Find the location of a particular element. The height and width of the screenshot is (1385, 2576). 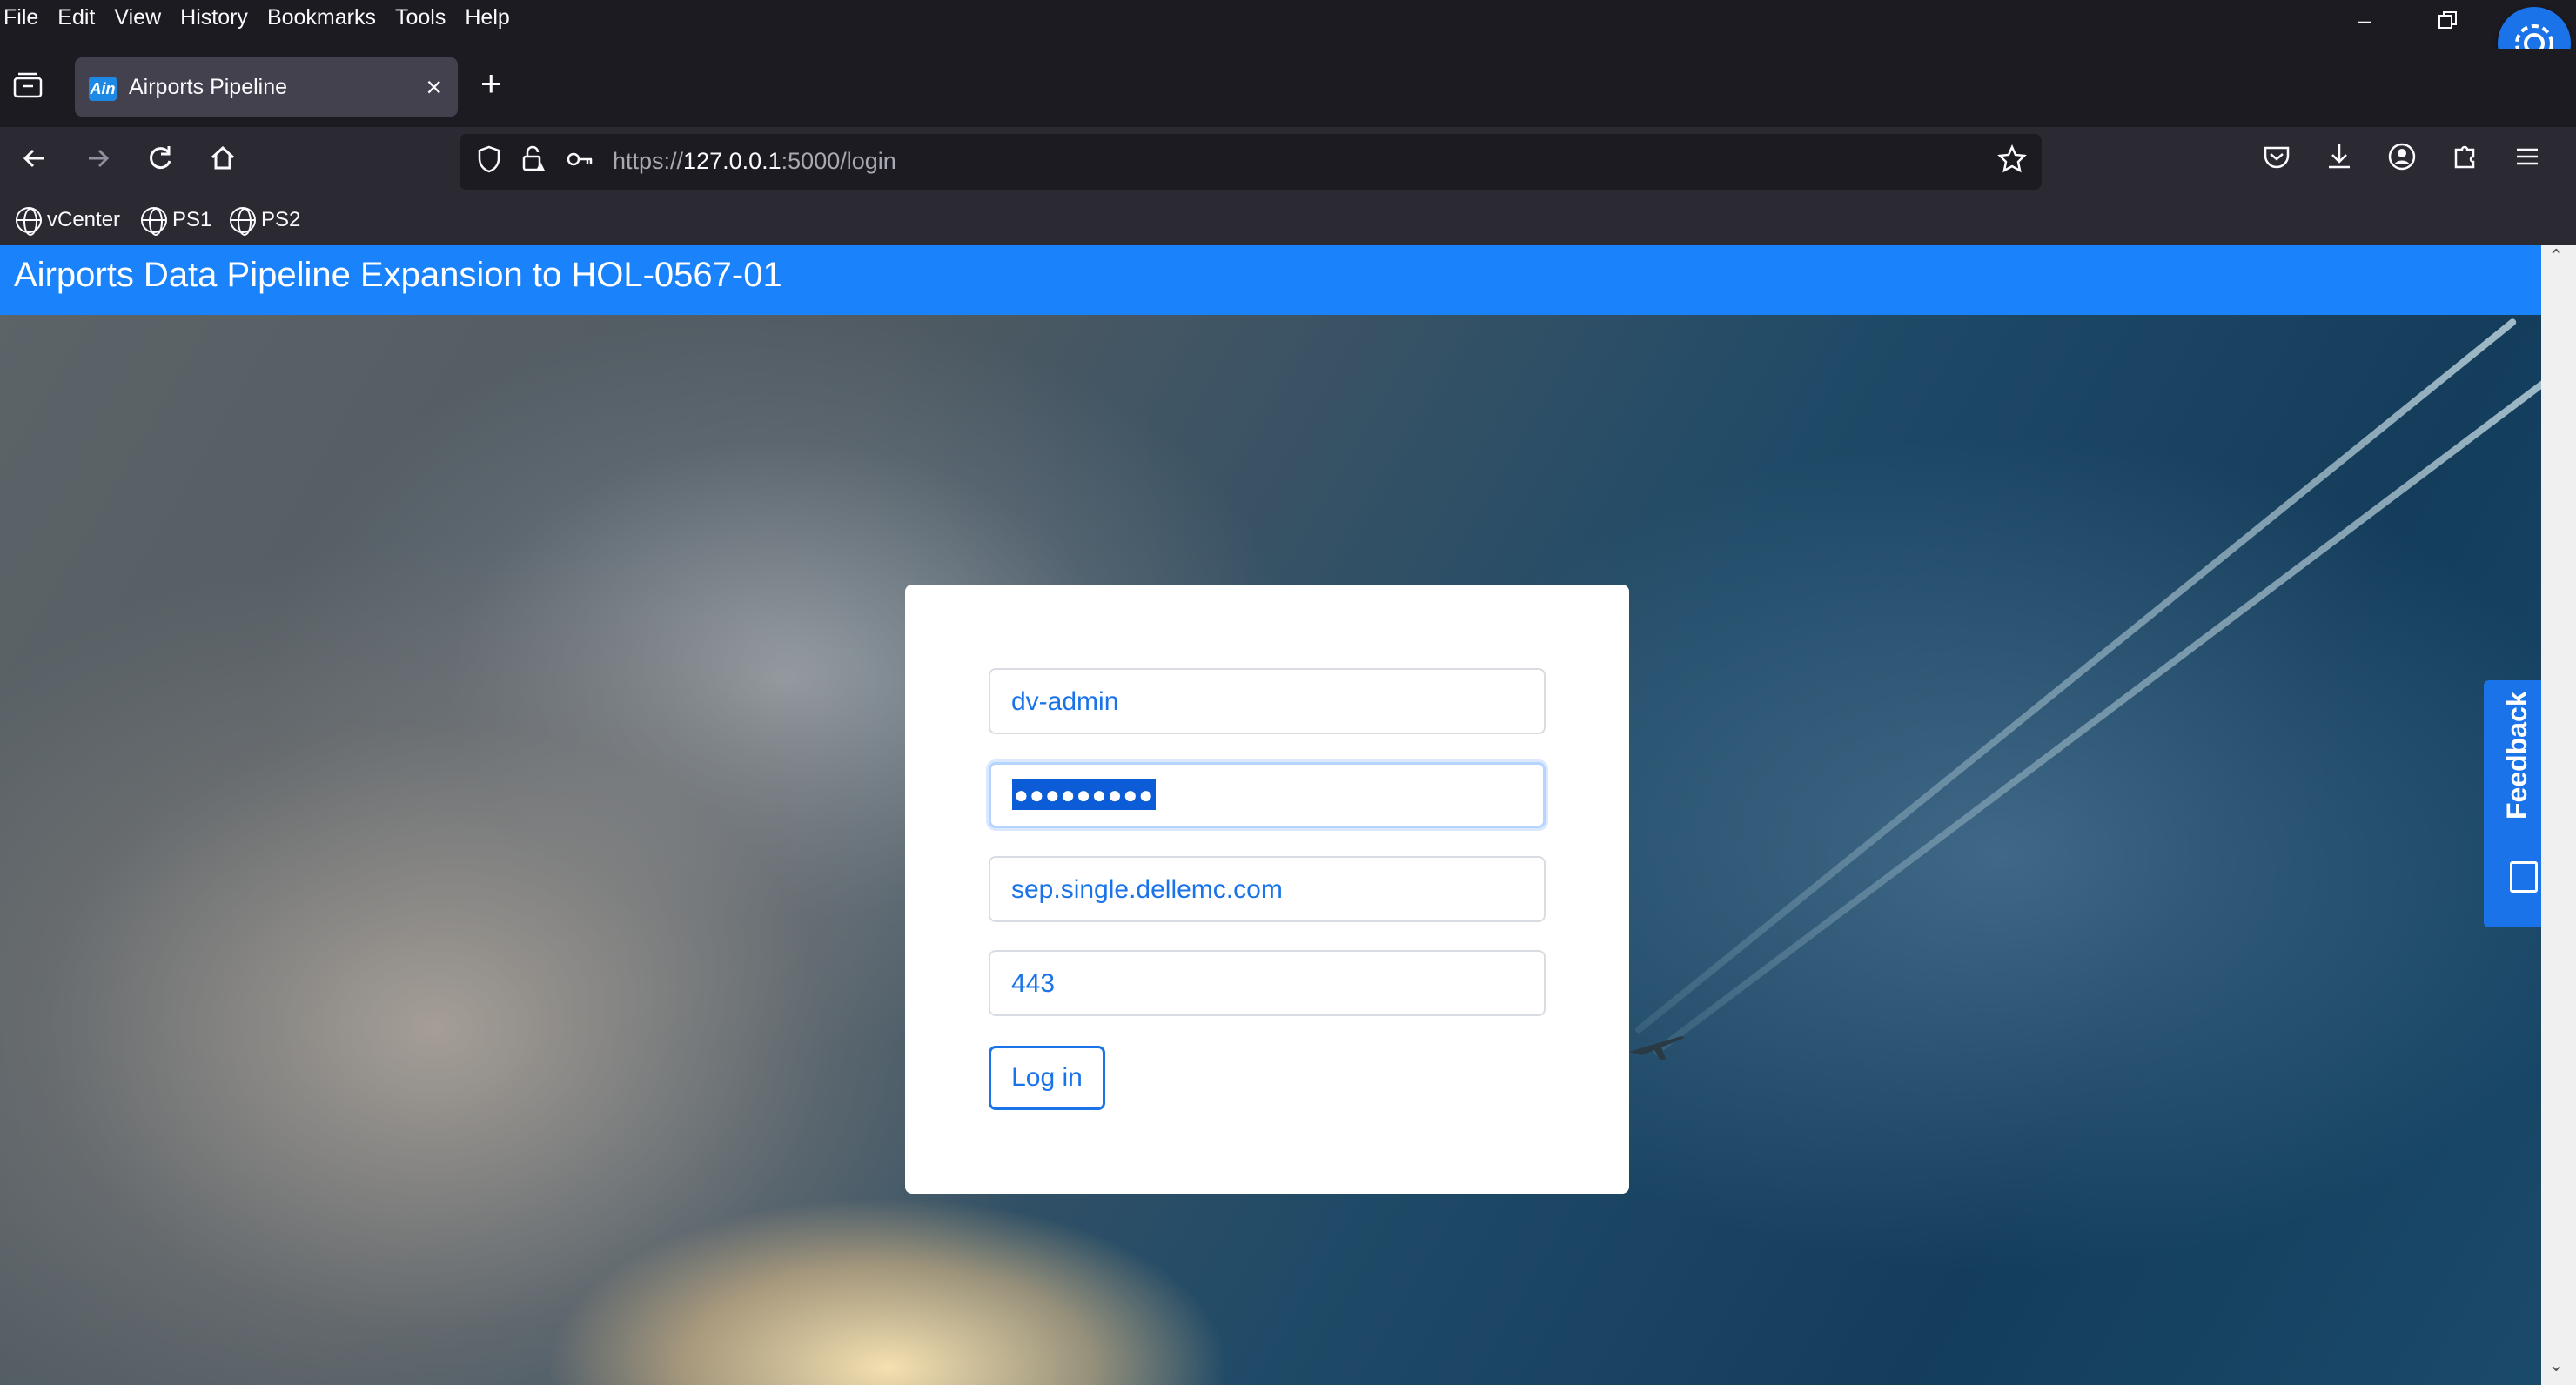

account-button is located at coordinates (2402, 162).